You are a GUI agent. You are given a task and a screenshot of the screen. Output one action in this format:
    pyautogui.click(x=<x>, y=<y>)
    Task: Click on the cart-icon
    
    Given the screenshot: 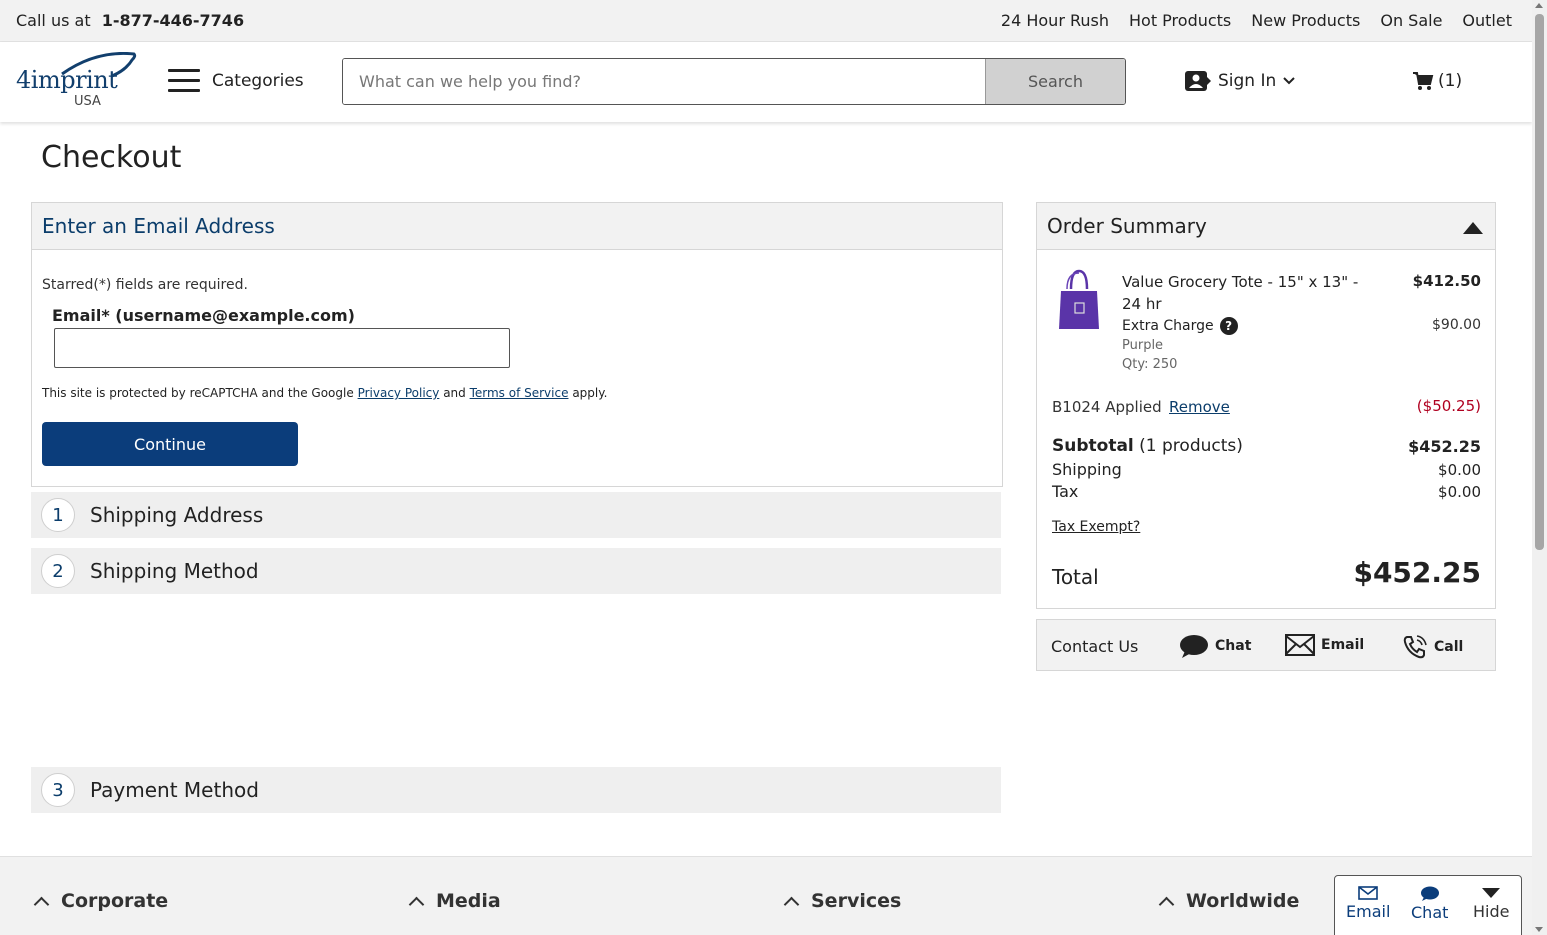 What is the action you would take?
    pyautogui.click(x=1423, y=81)
    